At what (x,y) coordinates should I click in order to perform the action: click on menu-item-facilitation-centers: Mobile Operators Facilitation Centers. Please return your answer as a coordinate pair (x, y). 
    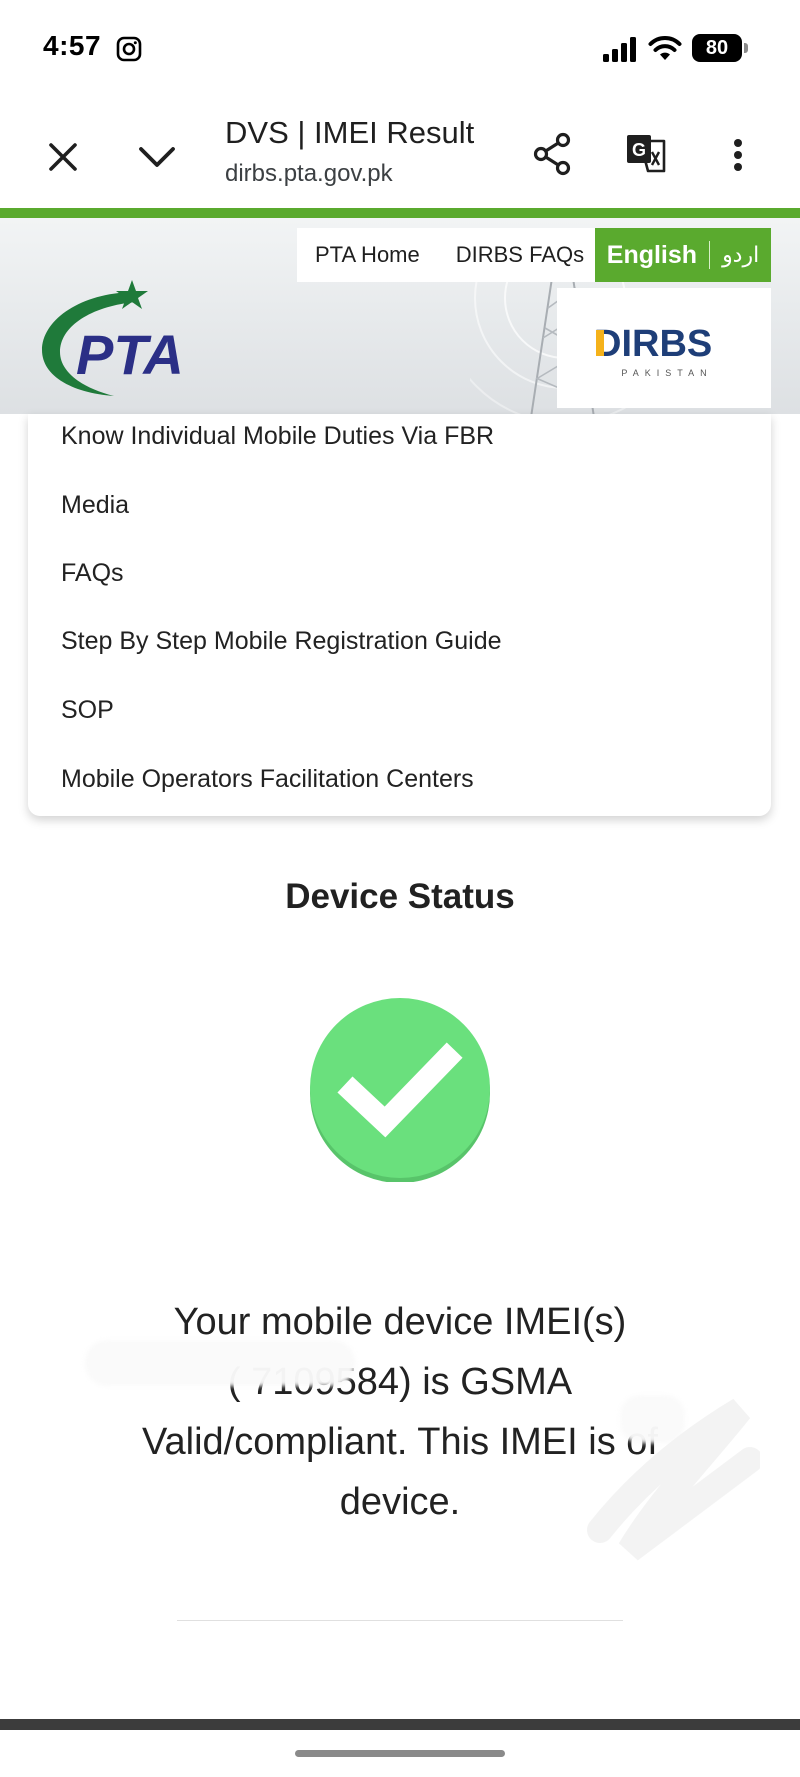
    Looking at the image, I should click on (267, 779).